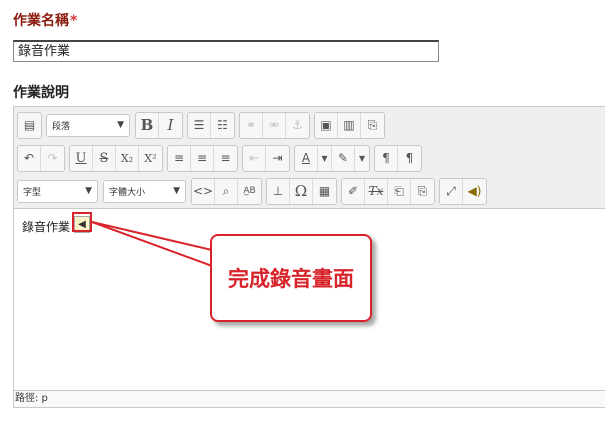 The image size is (605, 422). I want to click on annotation-callout: 完成錄音畫面, so click(291, 278).